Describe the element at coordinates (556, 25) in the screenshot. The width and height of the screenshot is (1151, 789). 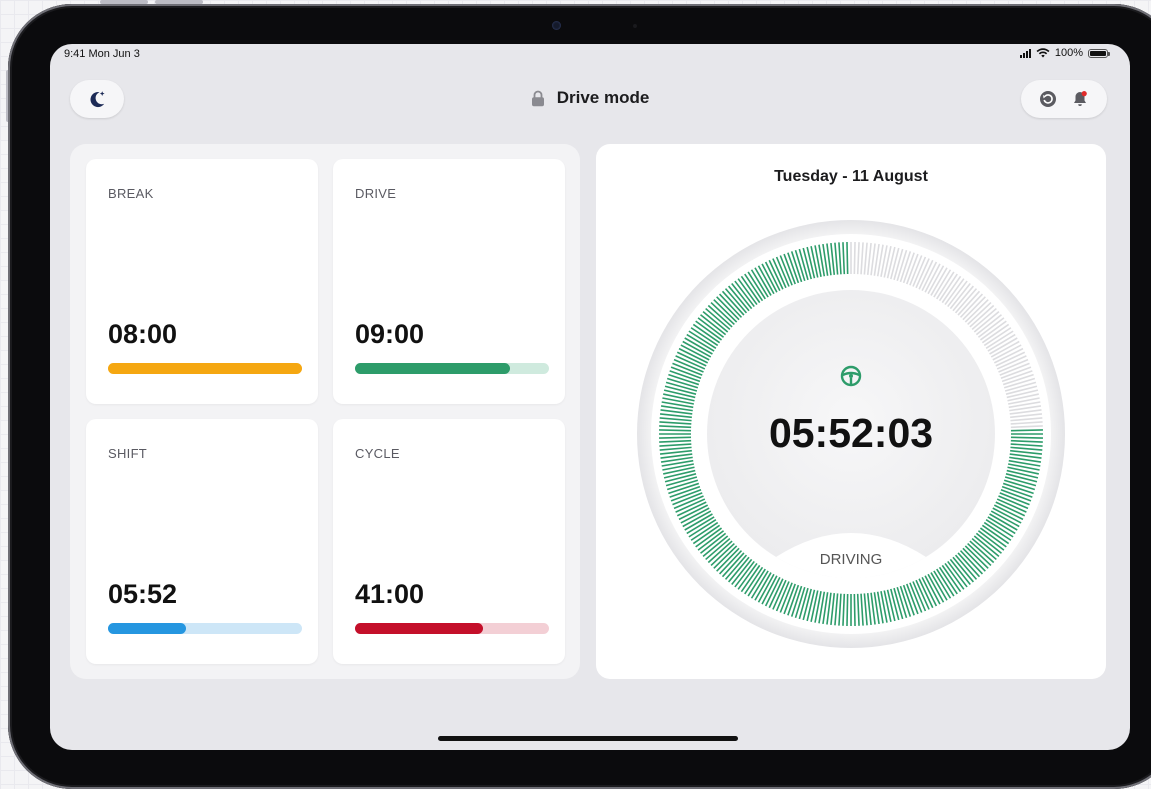
I see `front-camera` at that location.